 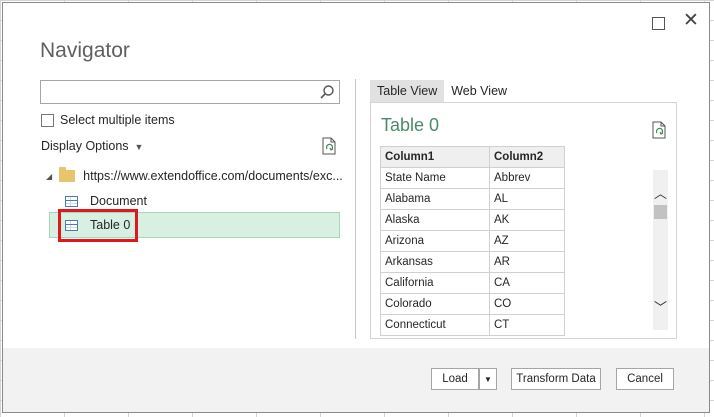 I want to click on column-header: Column1, so click(x=435, y=157).